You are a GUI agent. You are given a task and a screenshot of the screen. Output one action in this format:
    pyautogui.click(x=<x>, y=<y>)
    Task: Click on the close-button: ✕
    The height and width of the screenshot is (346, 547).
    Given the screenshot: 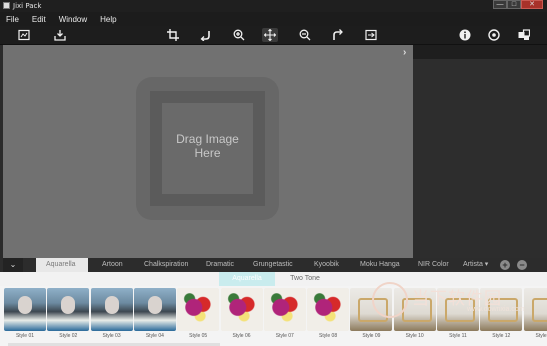 What is the action you would take?
    pyautogui.click(x=532, y=4)
    